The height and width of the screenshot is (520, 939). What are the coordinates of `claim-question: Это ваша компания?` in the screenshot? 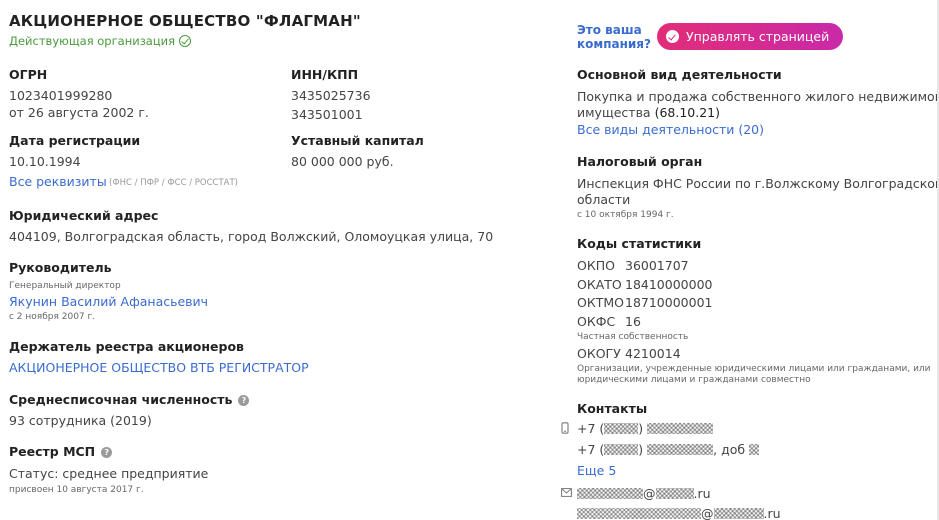 It's located at (614, 37).